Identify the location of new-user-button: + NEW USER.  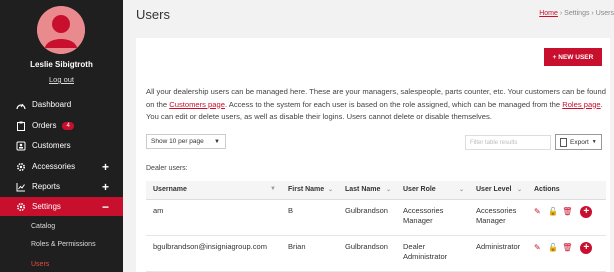
(573, 57).